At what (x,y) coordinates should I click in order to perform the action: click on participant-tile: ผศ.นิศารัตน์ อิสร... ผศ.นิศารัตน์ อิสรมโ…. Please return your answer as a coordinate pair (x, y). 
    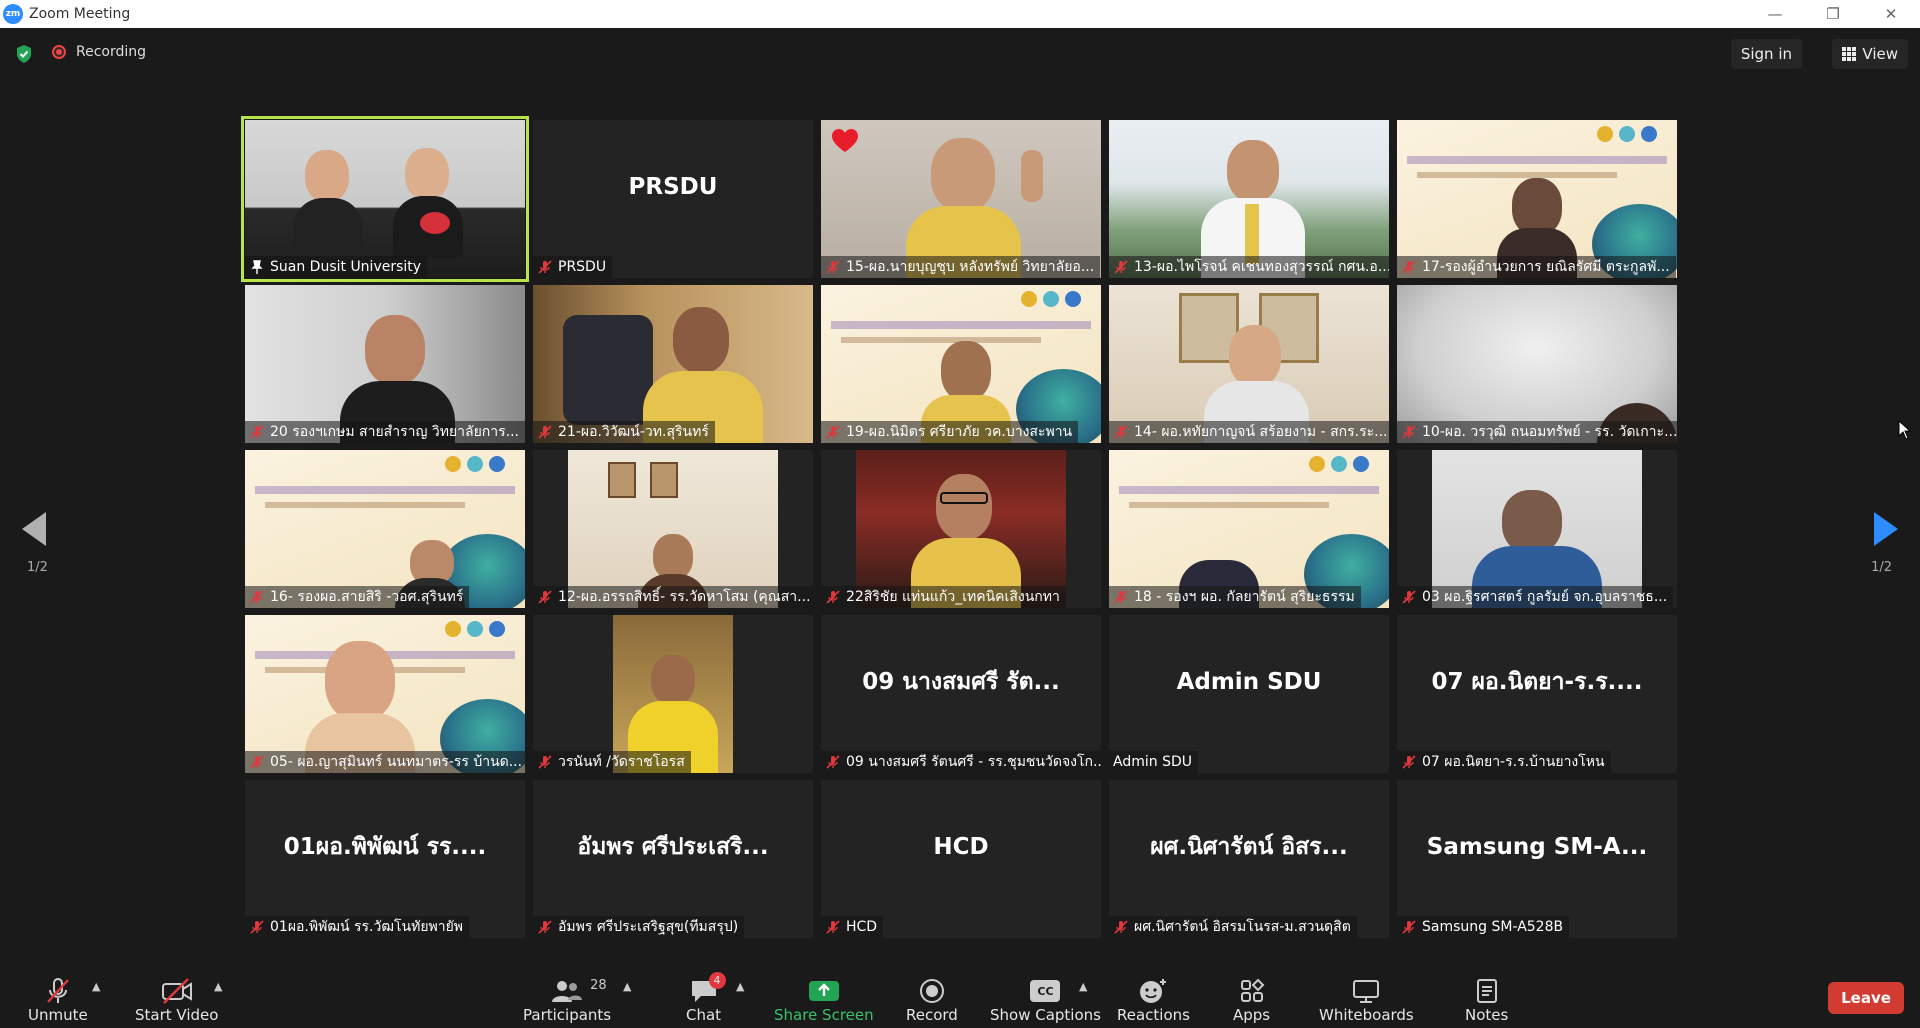
    Looking at the image, I should click on (1249, 859).